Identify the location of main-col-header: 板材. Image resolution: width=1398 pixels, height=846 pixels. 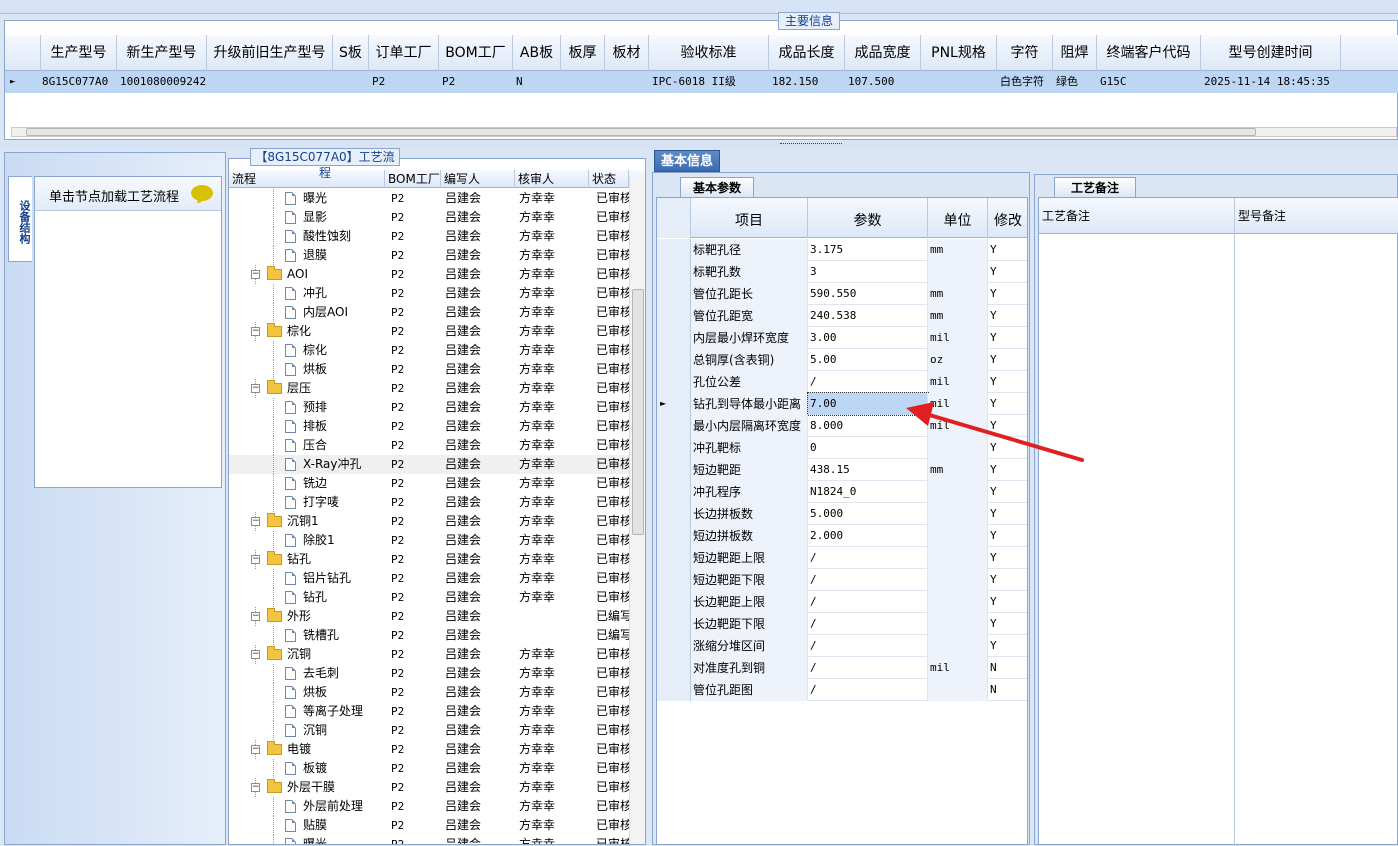
(627, 53).